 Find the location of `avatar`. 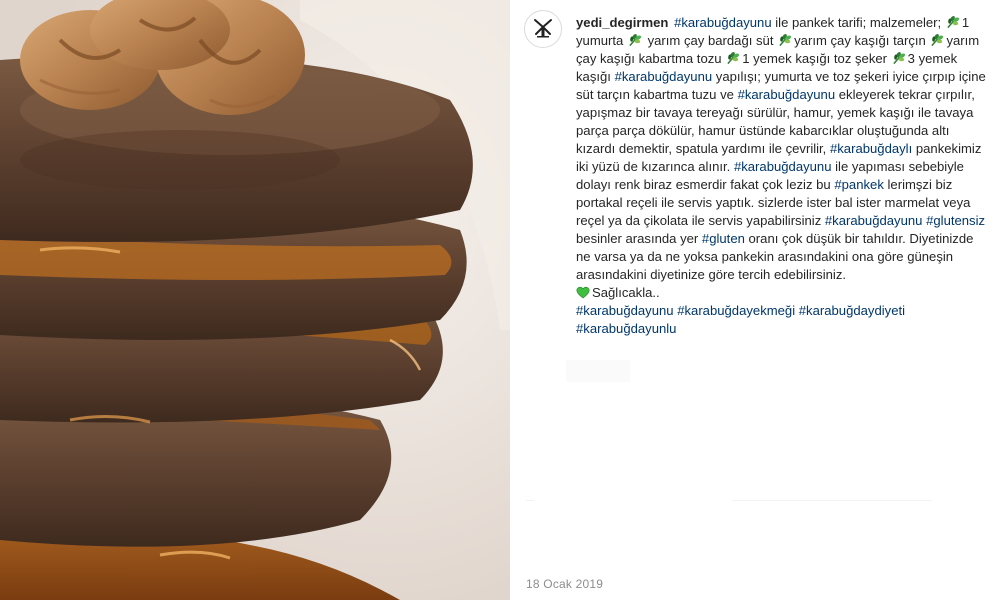

avatar is located at coordinates (543, 29).